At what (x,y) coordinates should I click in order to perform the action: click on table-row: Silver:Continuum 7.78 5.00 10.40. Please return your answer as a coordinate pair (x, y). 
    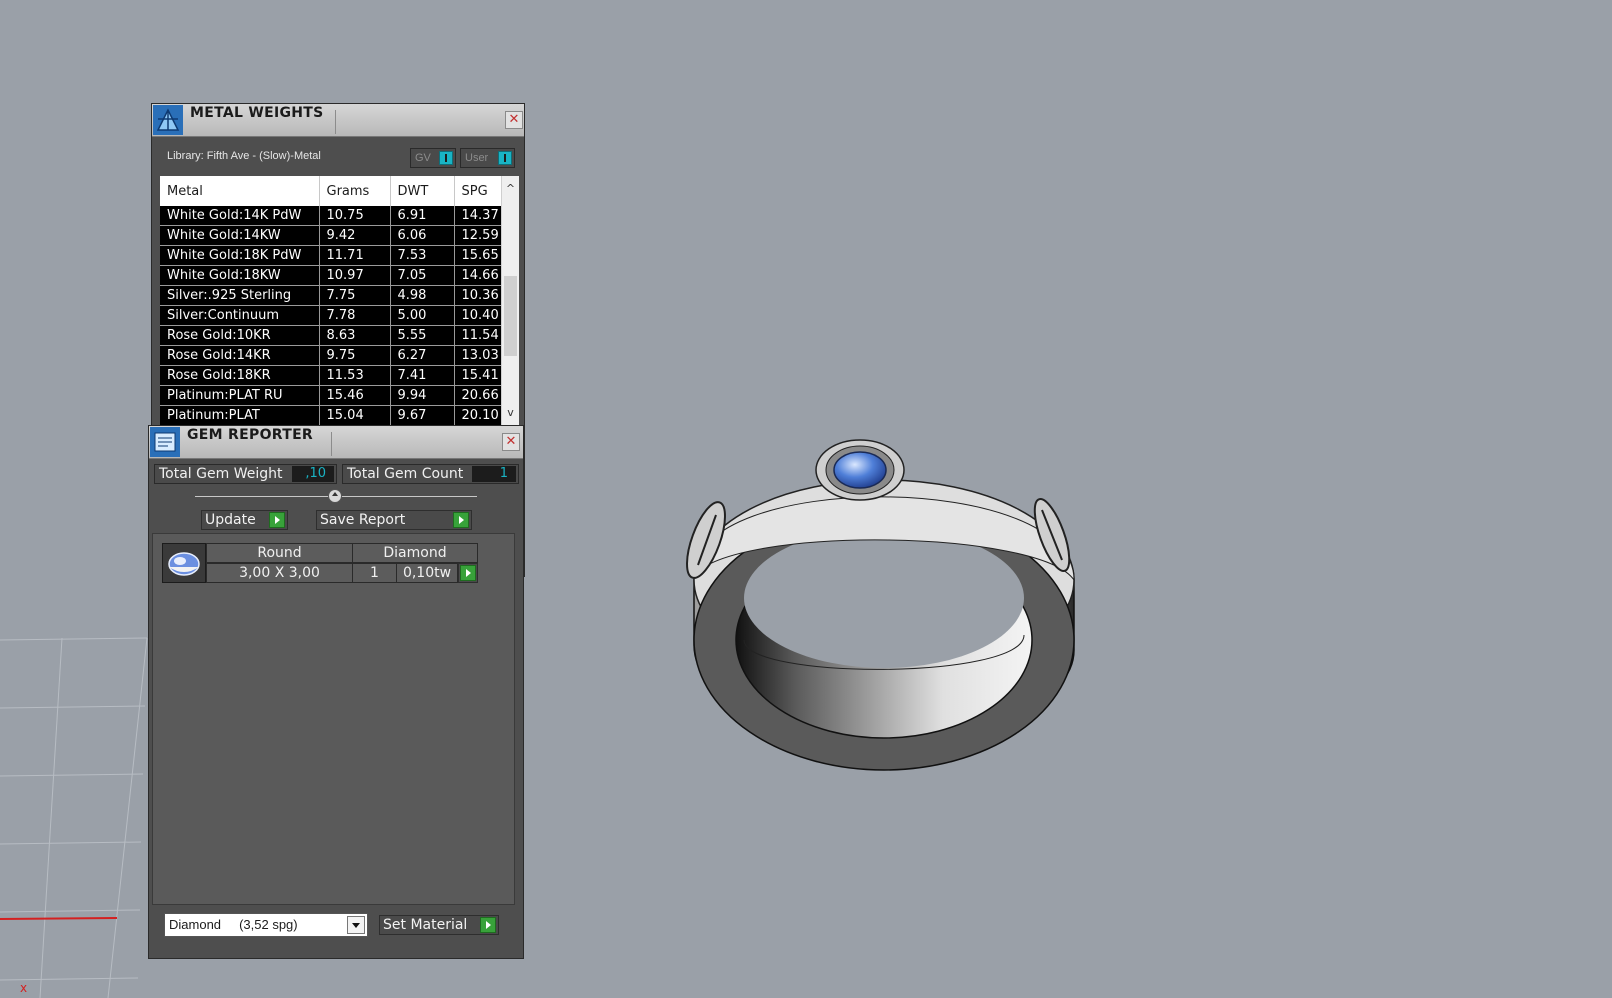
    Looking at the image, I should click on (330, 315).